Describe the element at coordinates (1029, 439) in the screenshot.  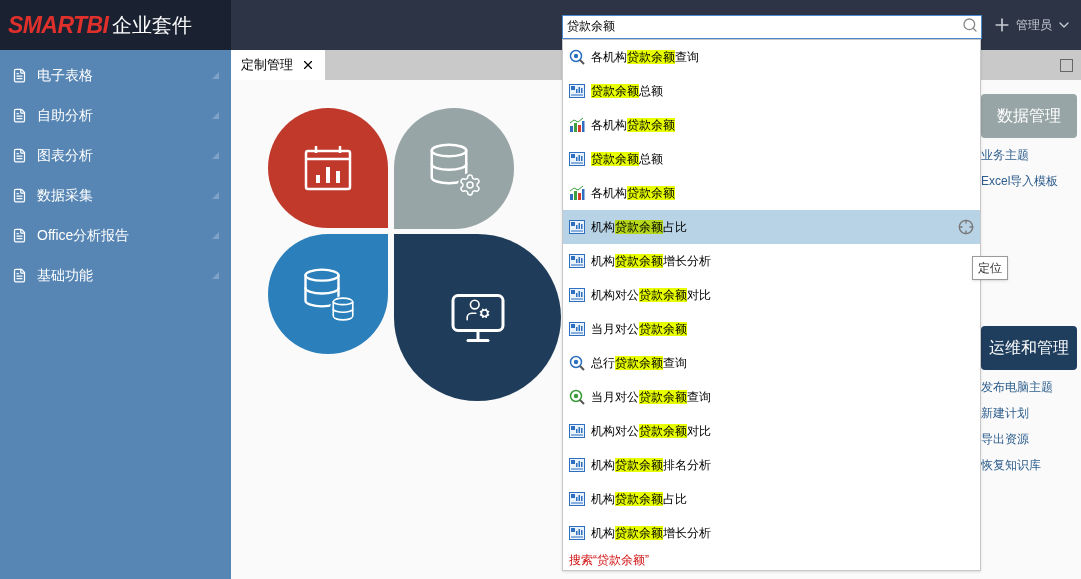
I see `section-link: 导出资源` at that location.